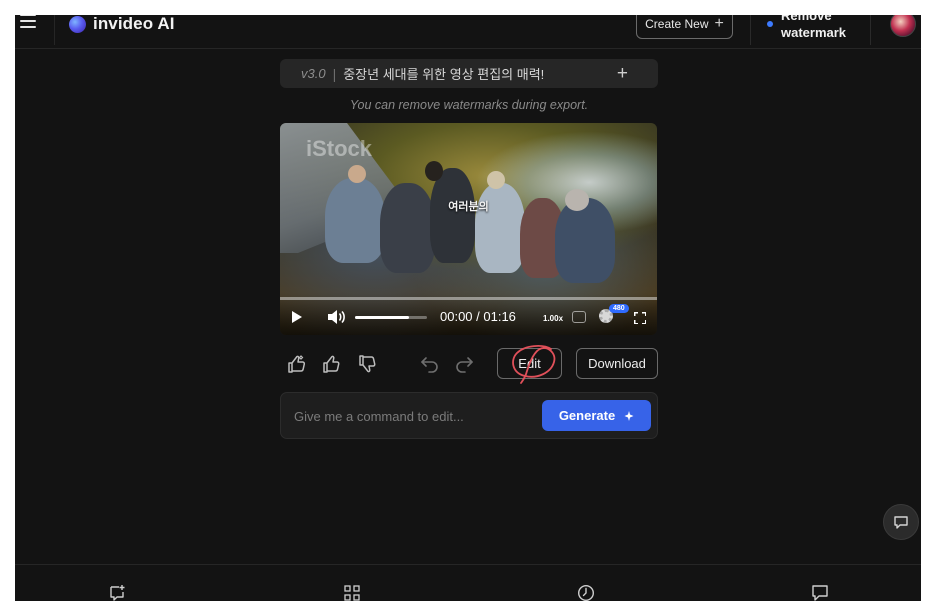  What do you see at coordinates (770, 24) in the screenshot?
I see `watermark-dot-icon` at bounding box center [770, 24].